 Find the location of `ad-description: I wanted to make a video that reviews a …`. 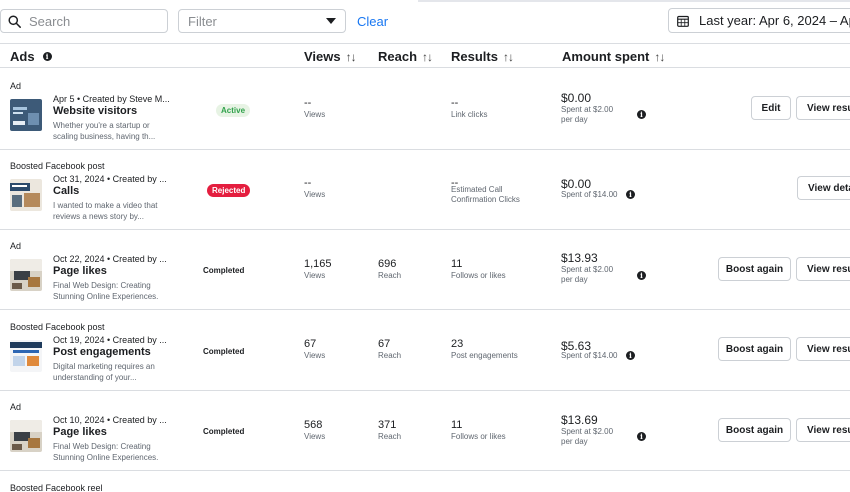

ad-description: I wanted to make a video that reviews a … is located at coordinates (105, 211).